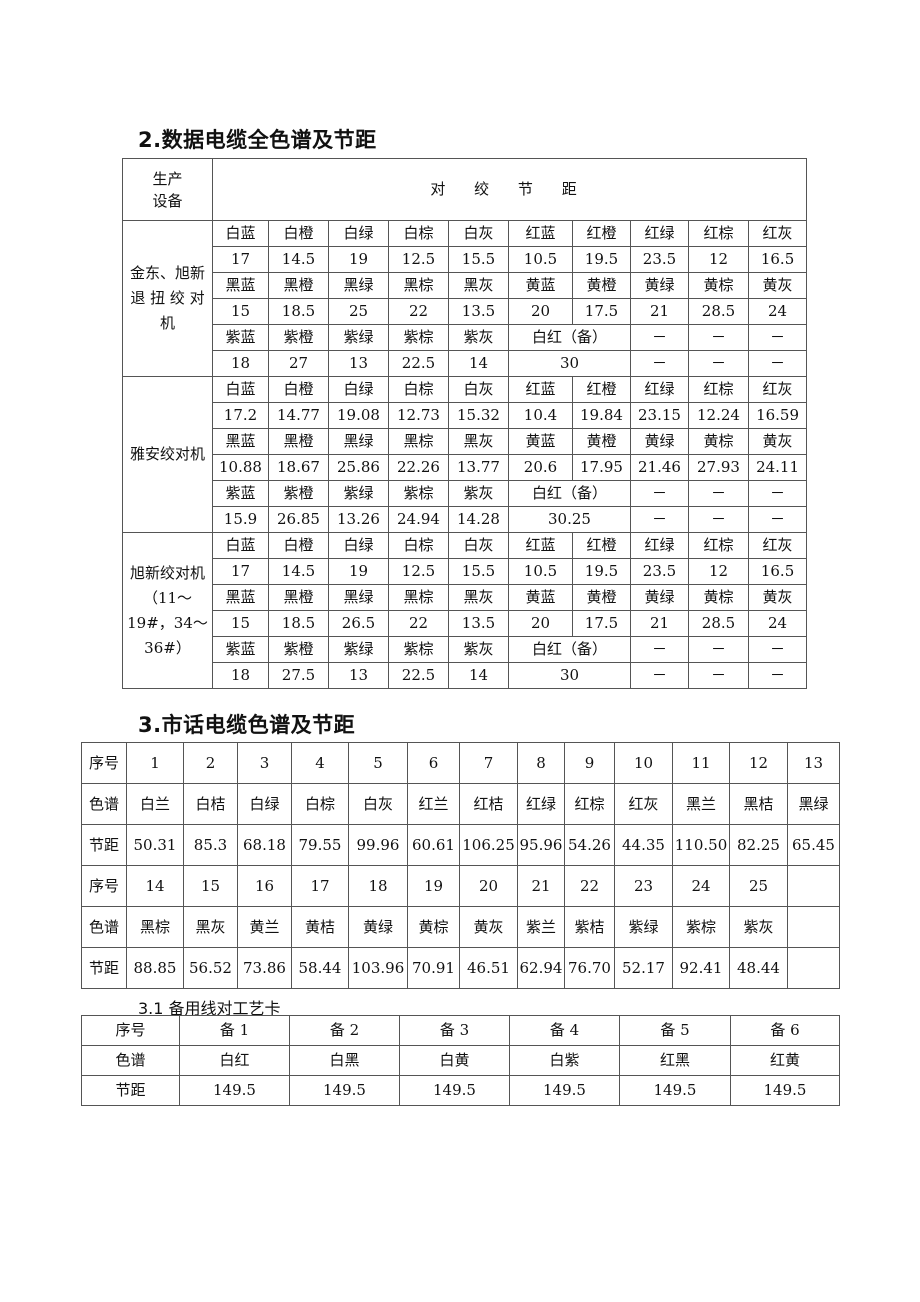  I want to click on seq-row: 序号 14 15 16 17 18 19 20 21 22 23 24 25, so click(460, 886).